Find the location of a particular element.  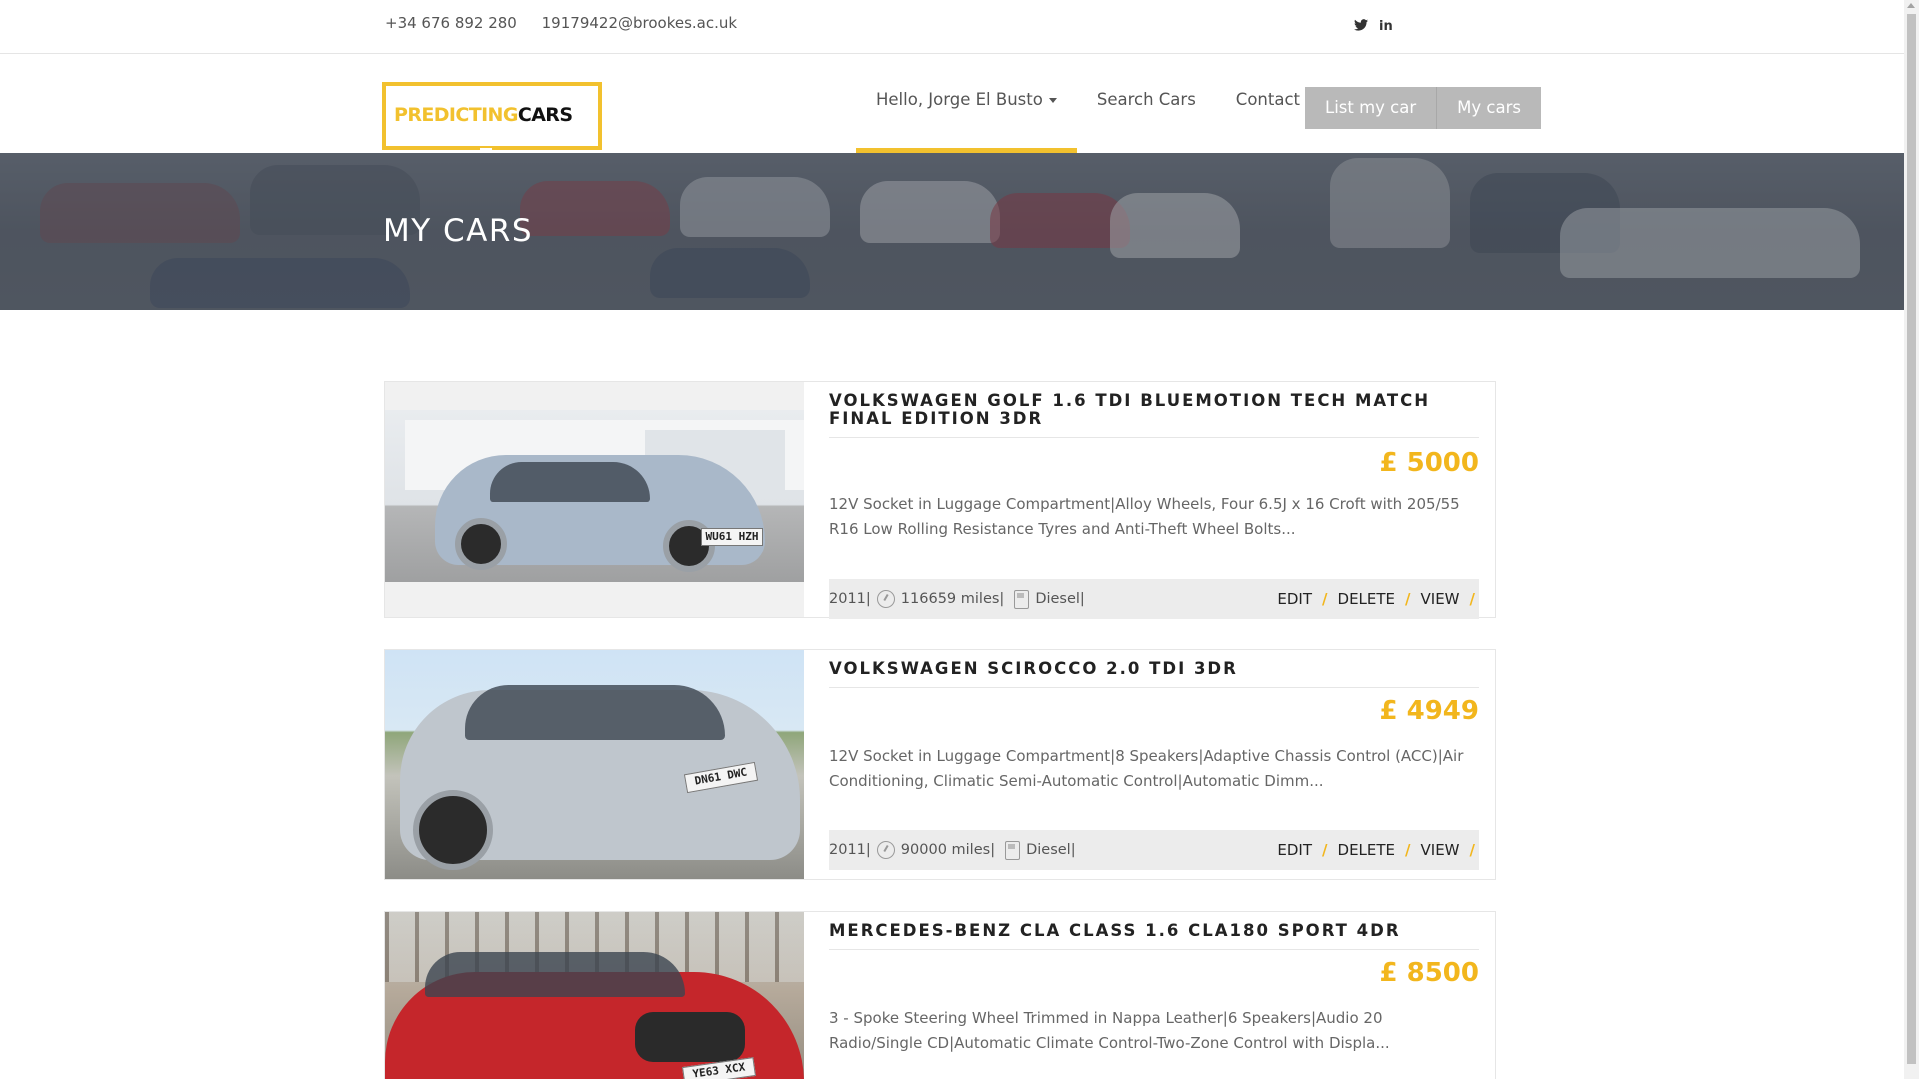

phone-number: +34 676 892 280 is located at coordinates (451, 23).